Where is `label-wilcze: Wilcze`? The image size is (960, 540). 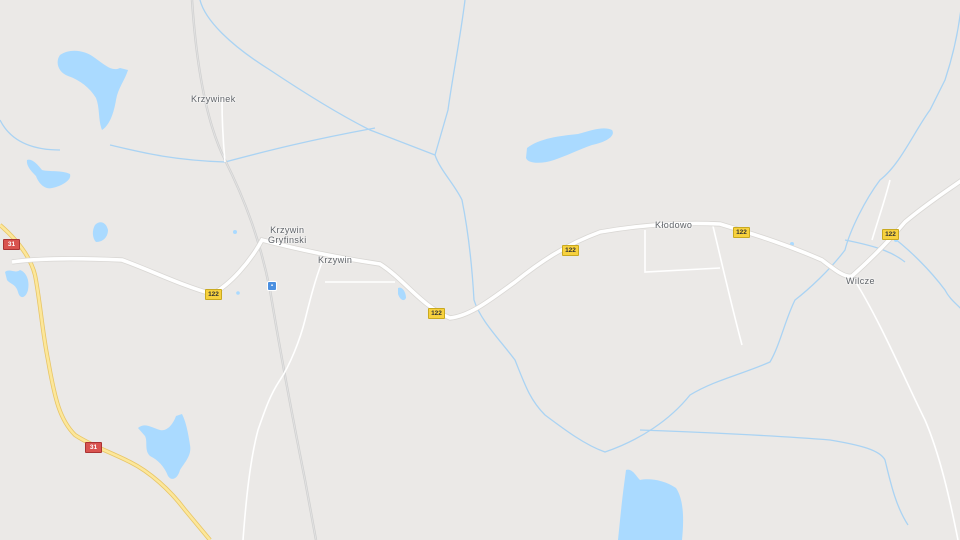
label-wilcze: Wilcze is located at coordinates (860, 281).